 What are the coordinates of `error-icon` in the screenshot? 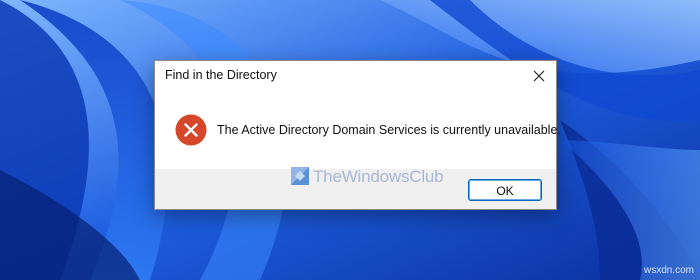 It's located at (191, 130).